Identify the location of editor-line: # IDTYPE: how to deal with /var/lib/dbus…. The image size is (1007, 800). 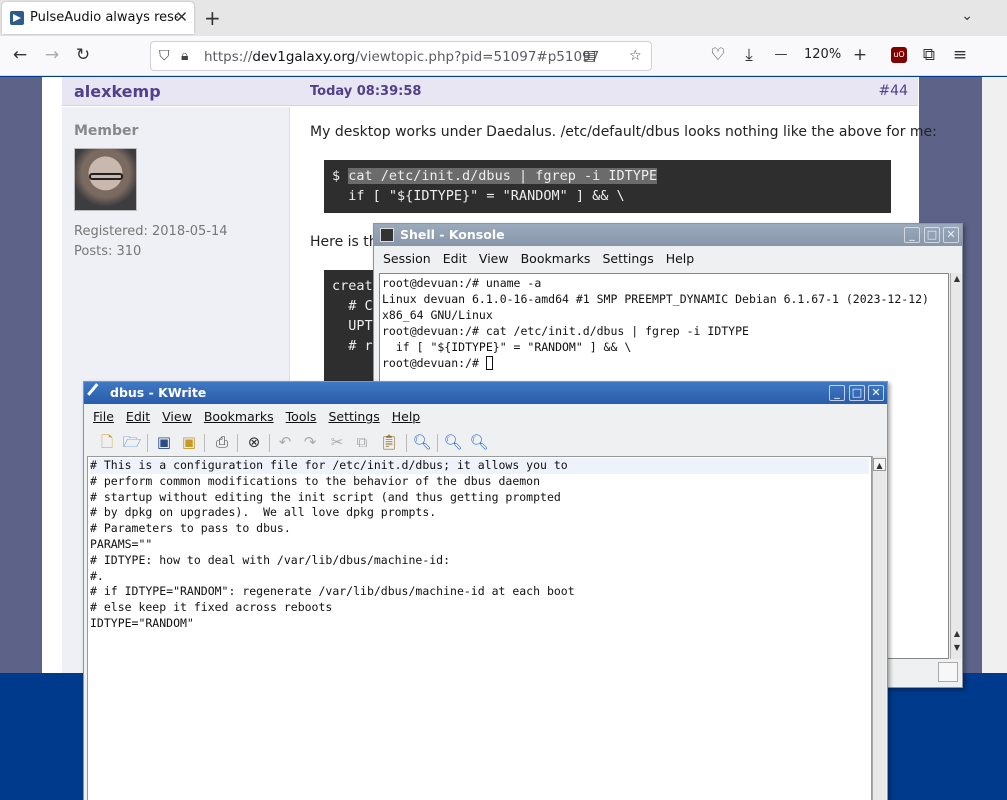
(270, 559).